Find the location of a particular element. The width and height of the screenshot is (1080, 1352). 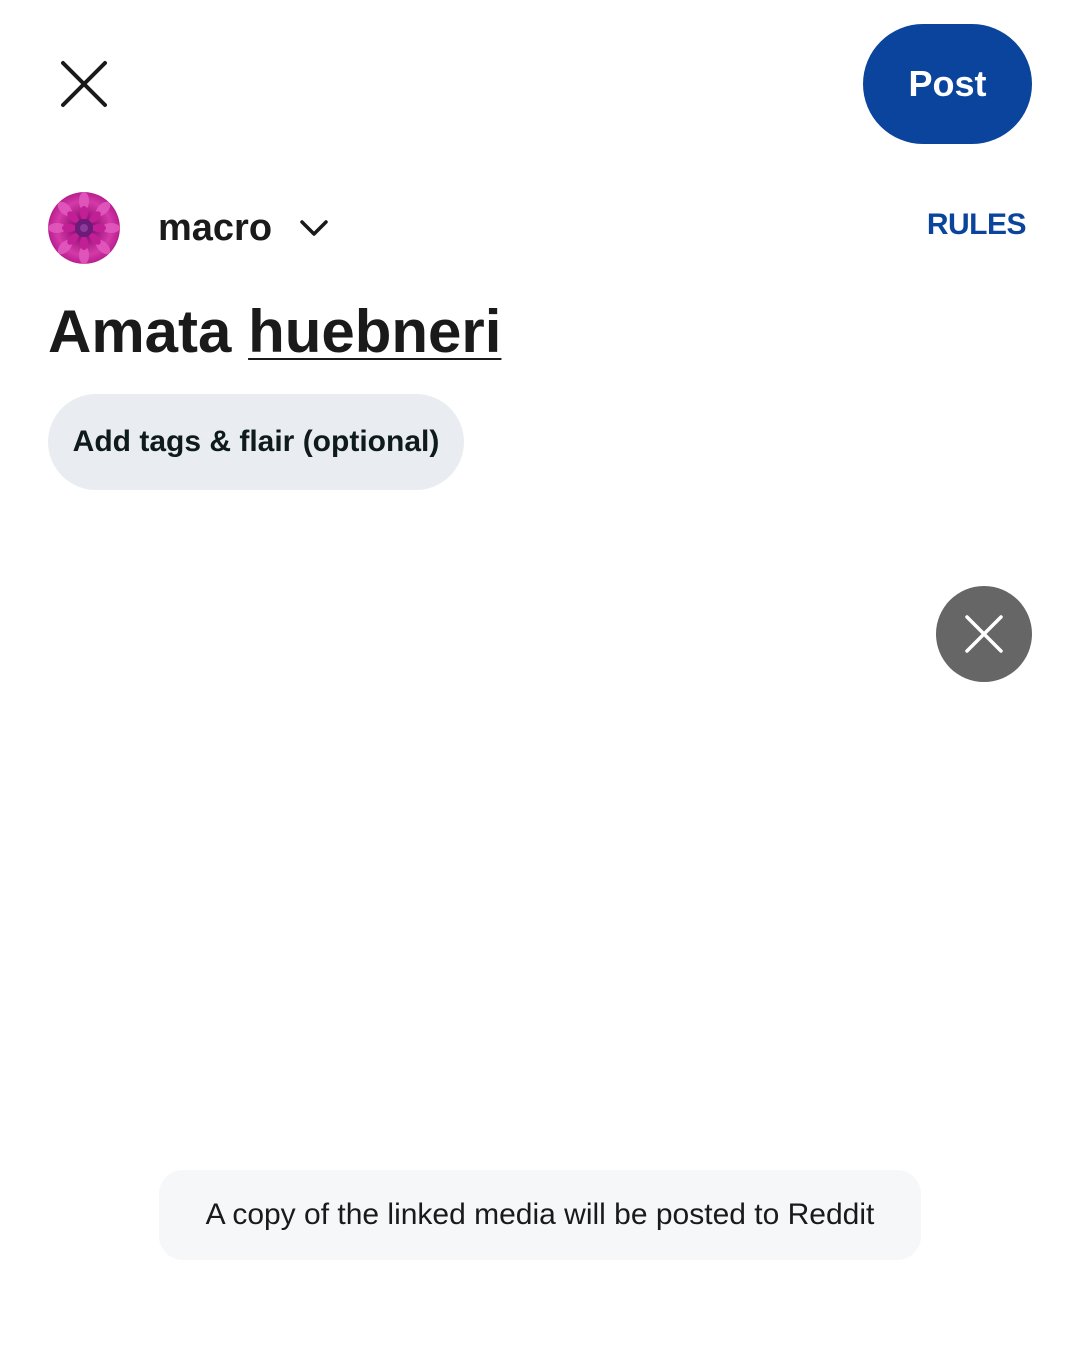

dahlia-flower-avatar is located at coordinates (84, 228).